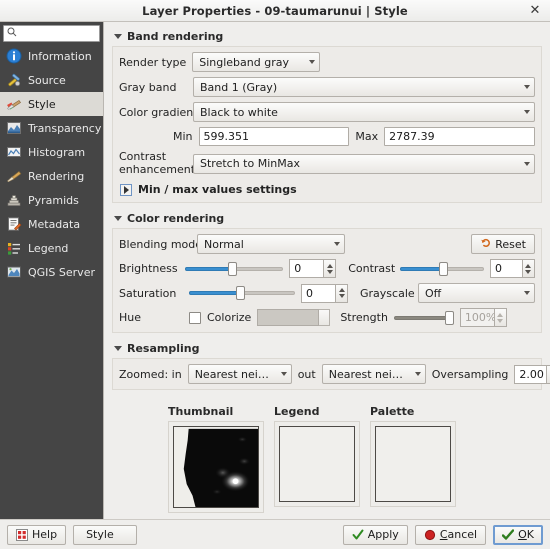 This screenshot has width=550, height=549. What do you see at coordinates (364, 318) in the screenshot?
I see `strength-label: Strength` at bounding box center [364, 318].